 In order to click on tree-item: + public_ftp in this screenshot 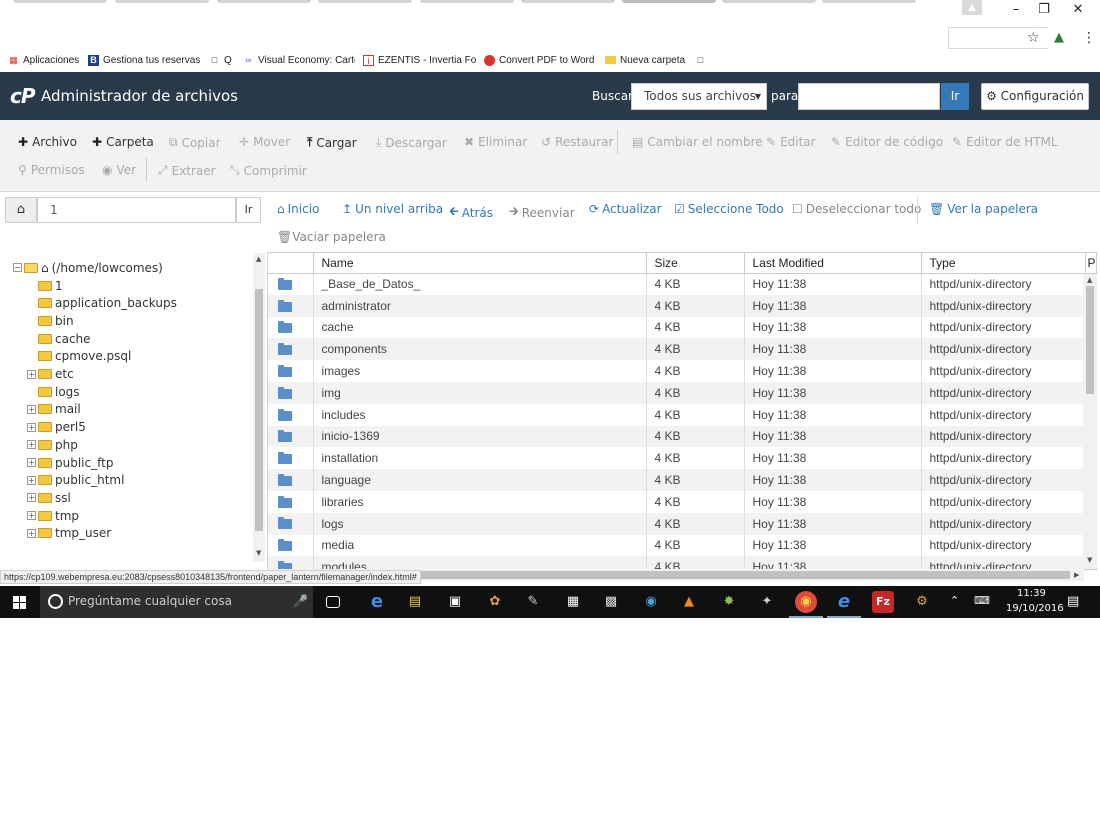, I will do `click(70, 462)`.